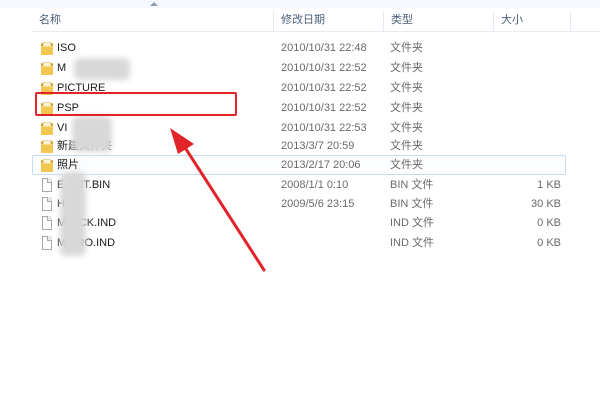 The width and height of the screenshot is (600, 400). What do you see at coordinates (218, 200) in the screenshot?
I see `annotation-arrow-icon` at bounding box center [218, 200].